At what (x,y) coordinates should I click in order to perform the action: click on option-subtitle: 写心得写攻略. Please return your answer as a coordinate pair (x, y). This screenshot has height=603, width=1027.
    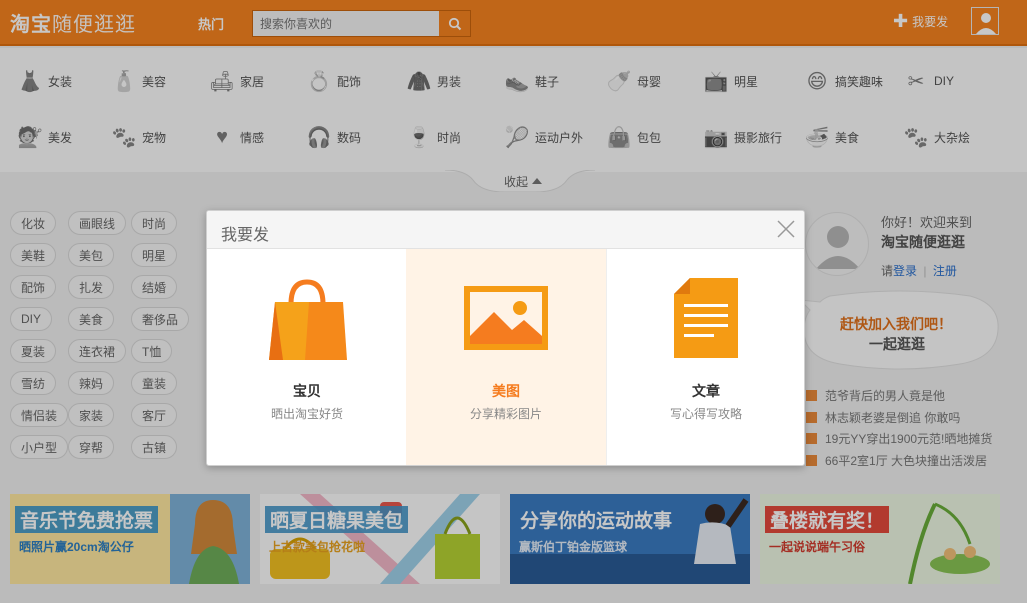
    Looking at the image, I should click on (705, 414).